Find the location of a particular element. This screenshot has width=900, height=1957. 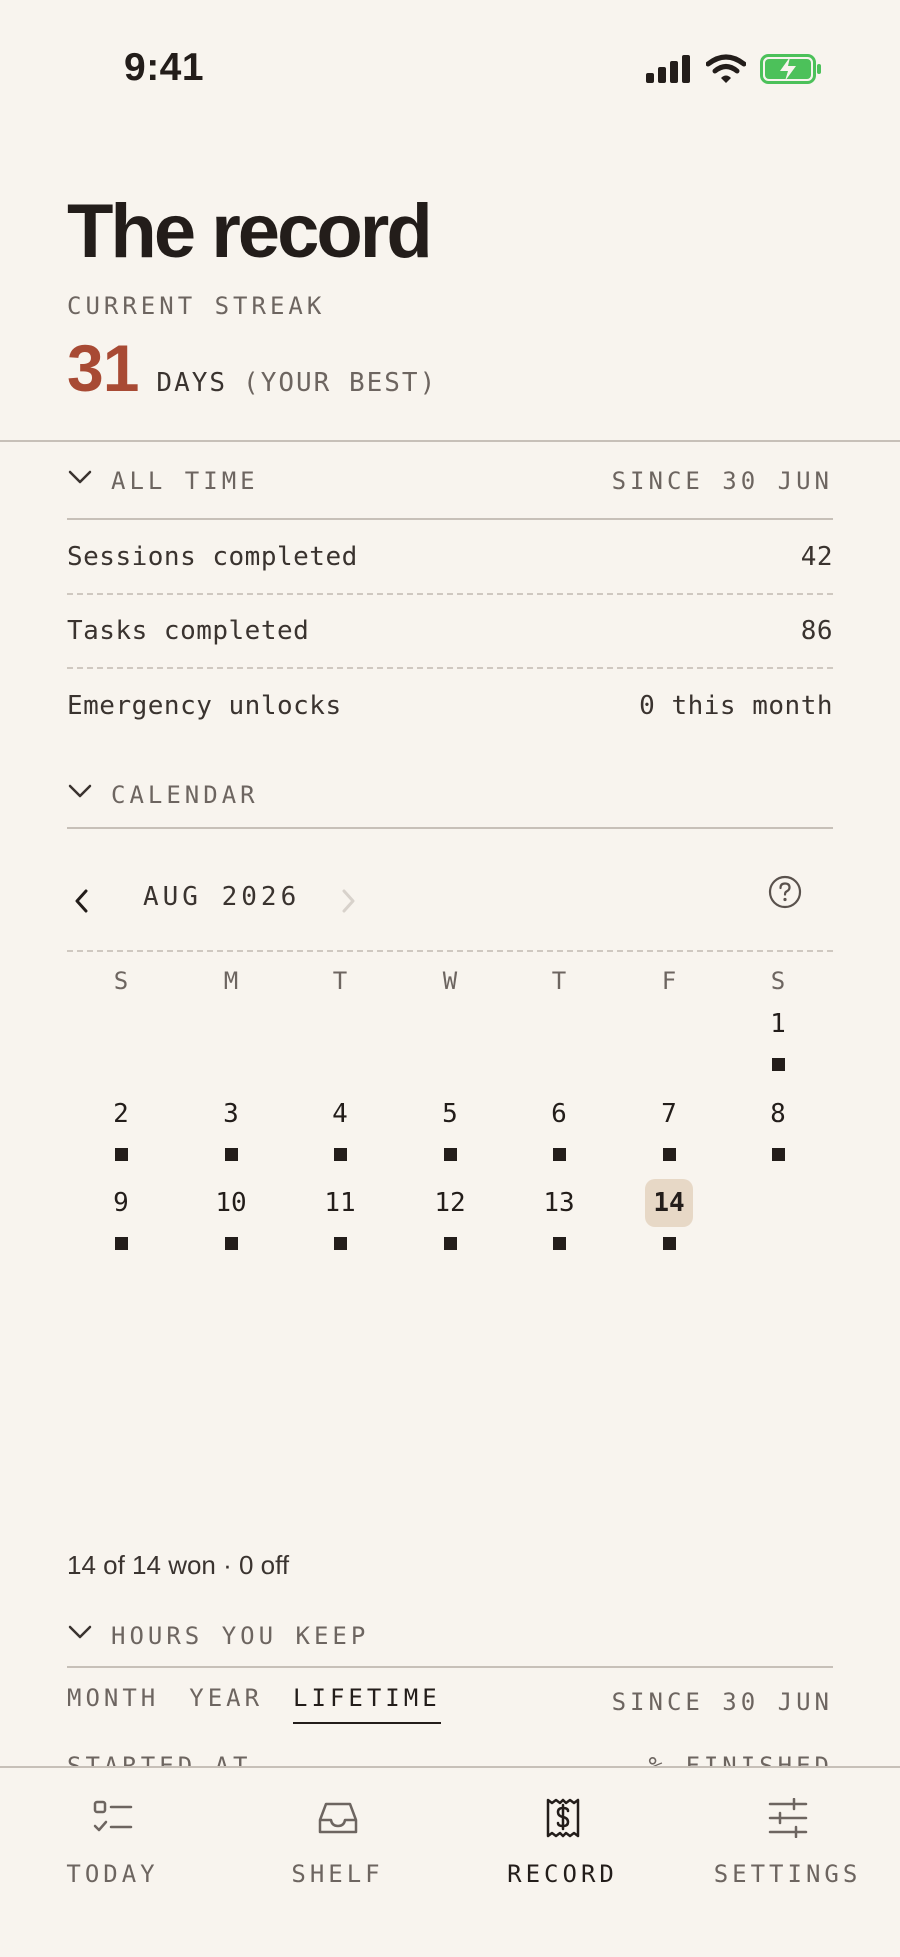

calendar-day: 5 is located at coordinates (450, 1125).